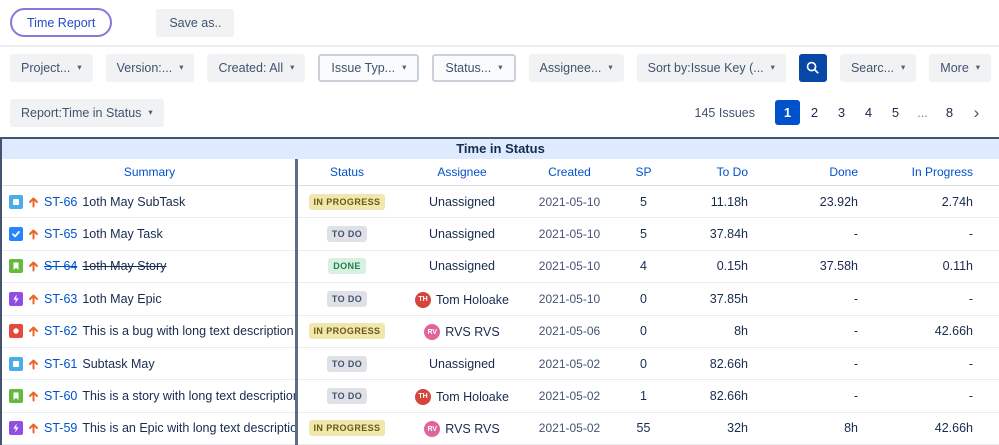  What do you see at coordinates (732, 266) in the screenshot?
I see `todo-cell: 0.15h` at bounding box center [732, 266].